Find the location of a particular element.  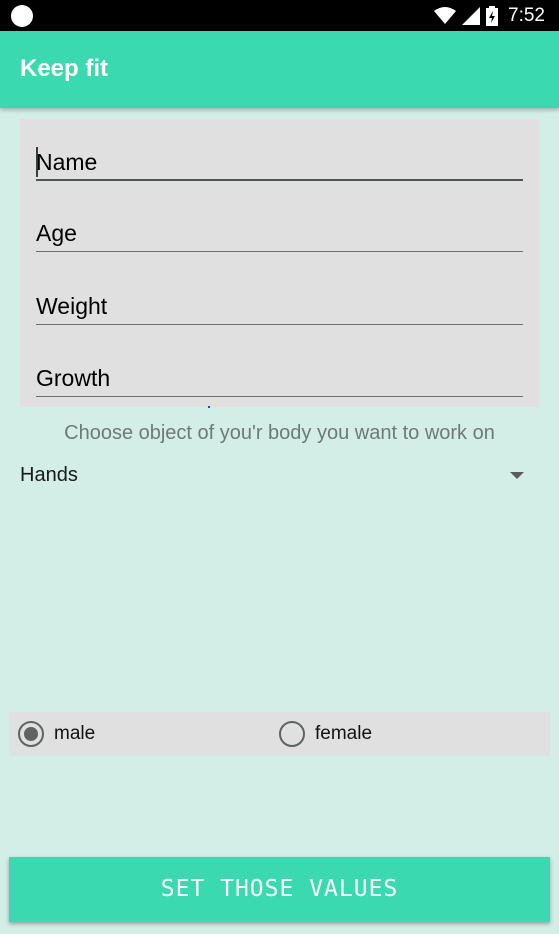

status-bar: 7:52 is located at coordinates (279, 15).